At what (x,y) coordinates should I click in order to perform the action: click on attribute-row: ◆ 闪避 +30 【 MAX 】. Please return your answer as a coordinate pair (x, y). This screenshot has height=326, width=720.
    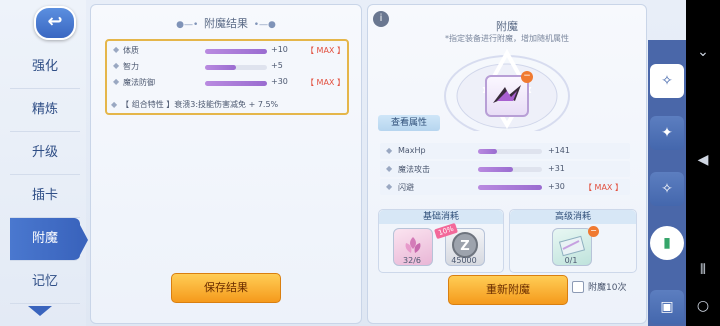
    Looking at the image, I should click on (505, 187).